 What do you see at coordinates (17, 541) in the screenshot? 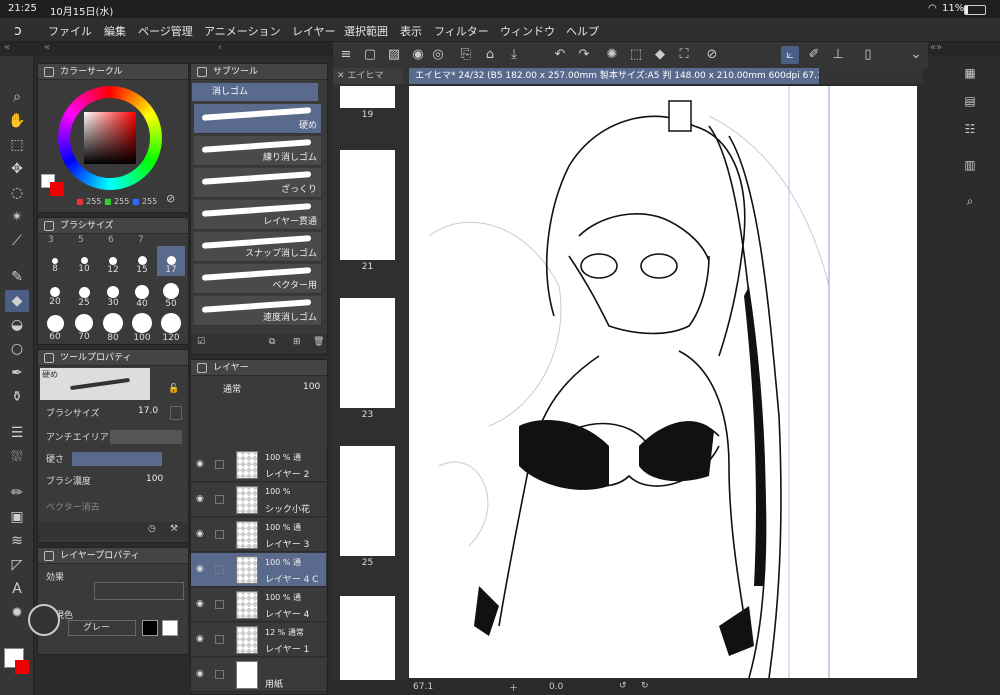
I see `frame-tool-icon: ≋` at bounding box center [17, 541].